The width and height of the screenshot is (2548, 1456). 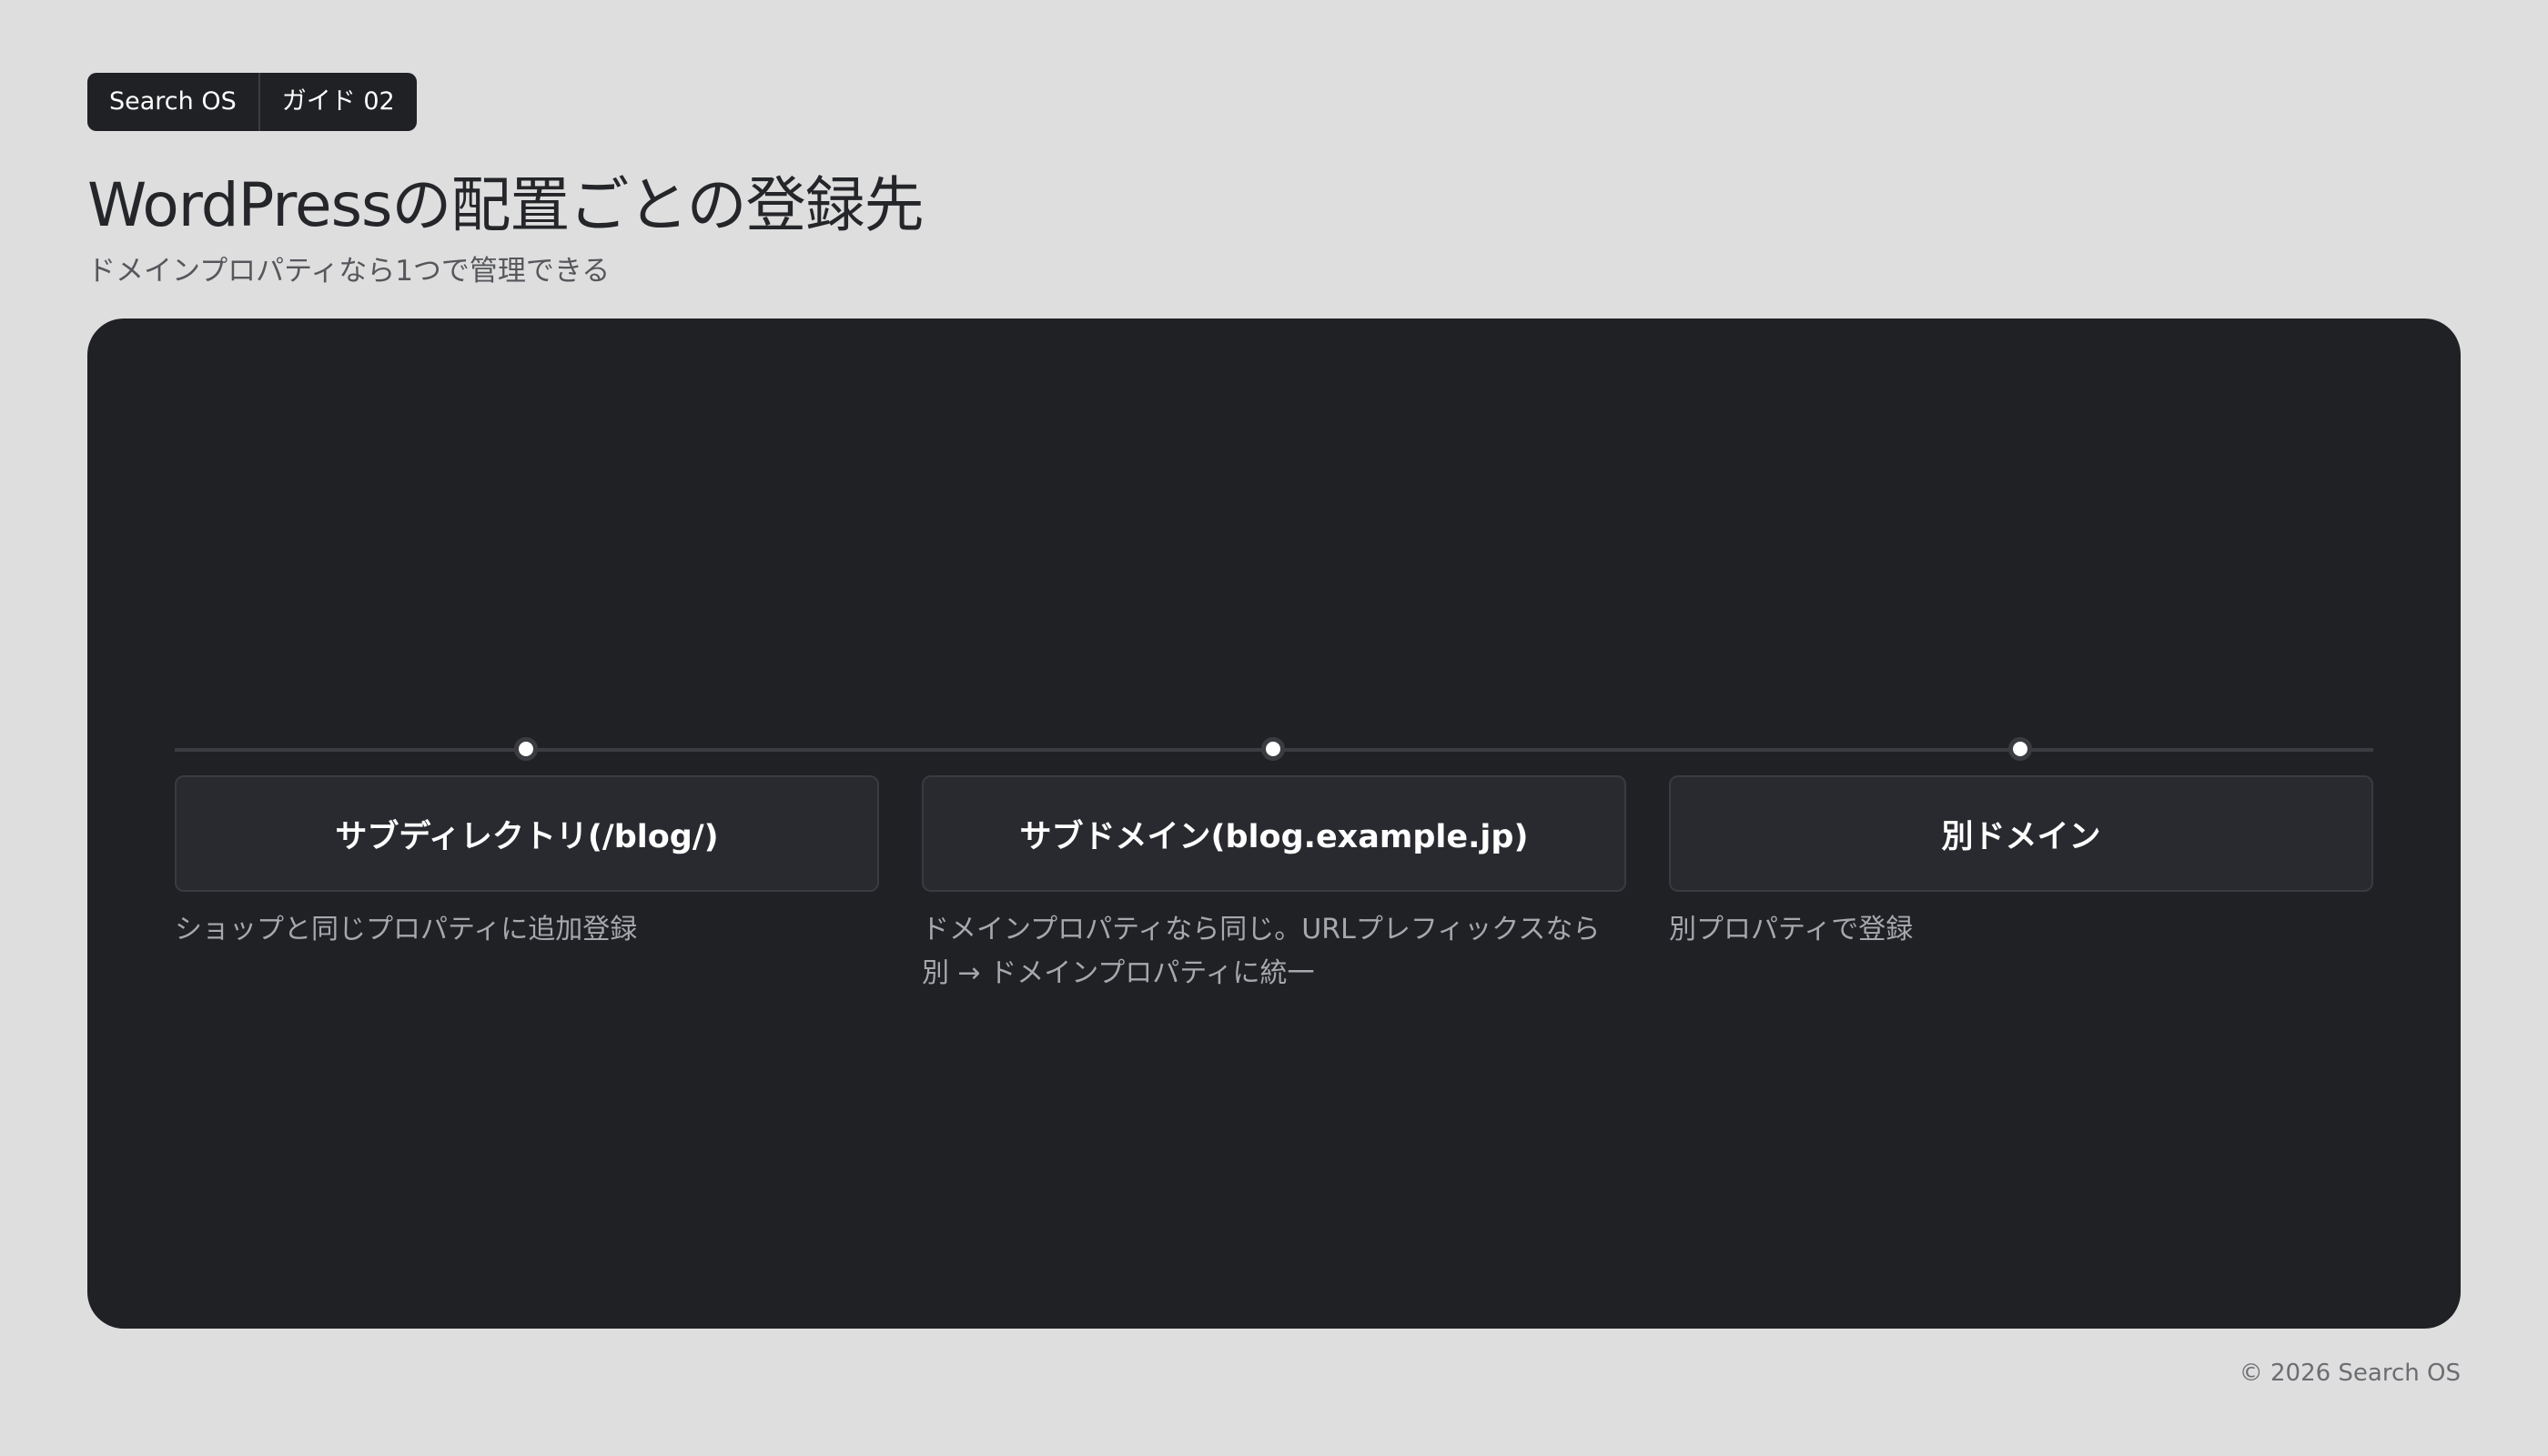 What do you see at coordinates (338, 102) in the screenshot?
I see `guide-number-badge: ガイド 02` at bounding box center [338, 102].